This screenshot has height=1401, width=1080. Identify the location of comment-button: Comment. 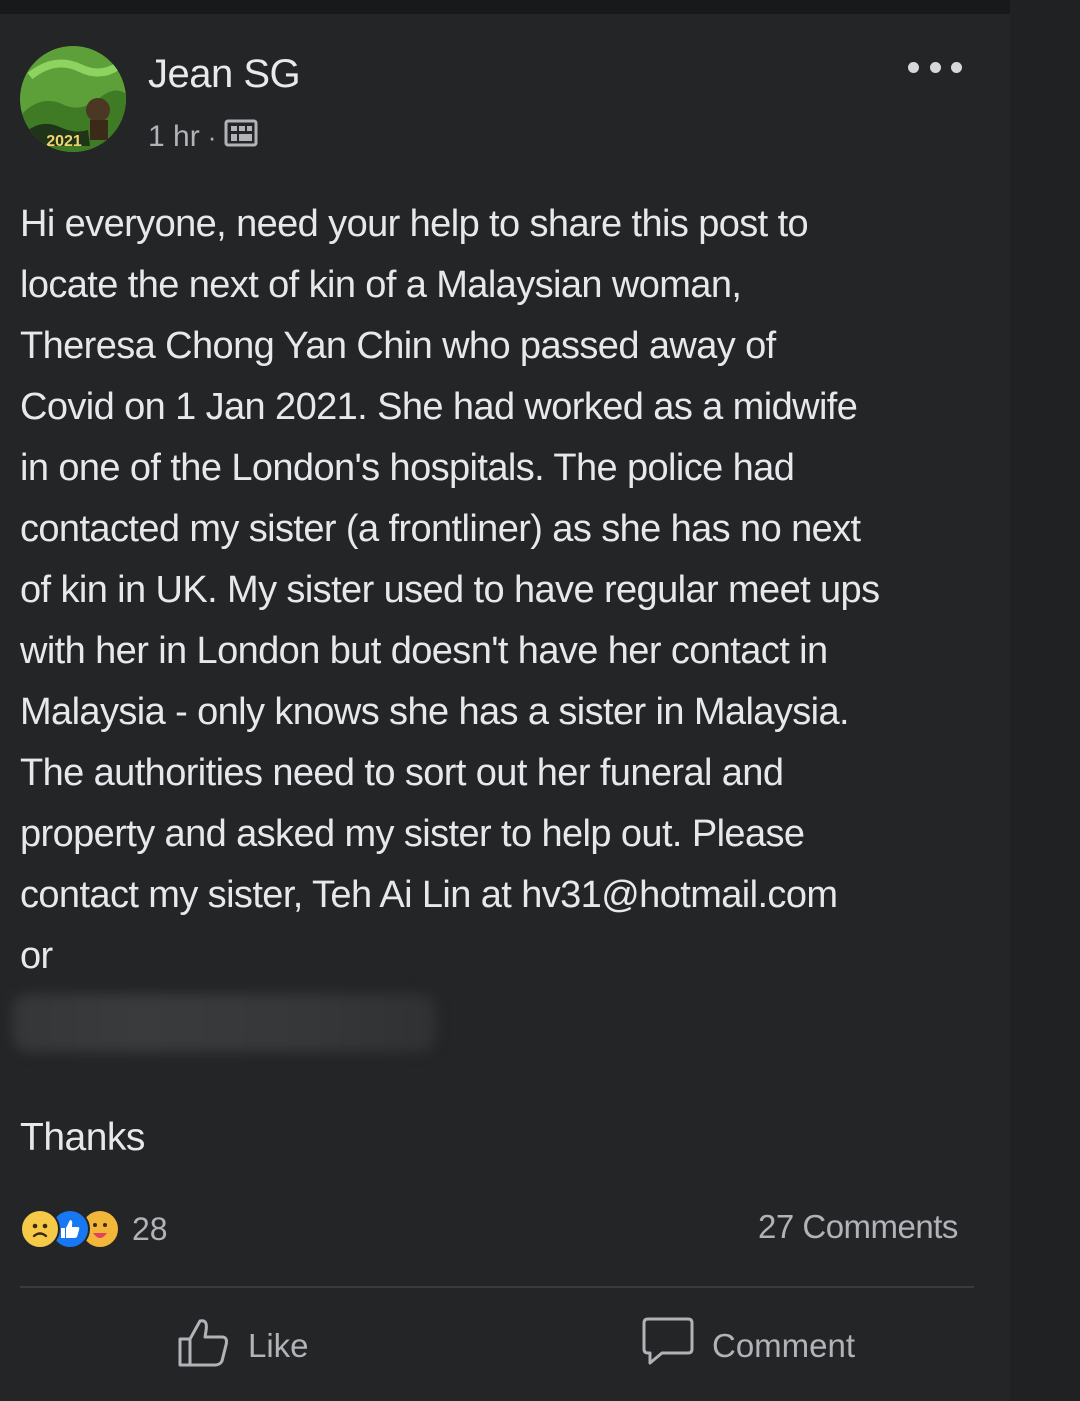
(748, 1346).